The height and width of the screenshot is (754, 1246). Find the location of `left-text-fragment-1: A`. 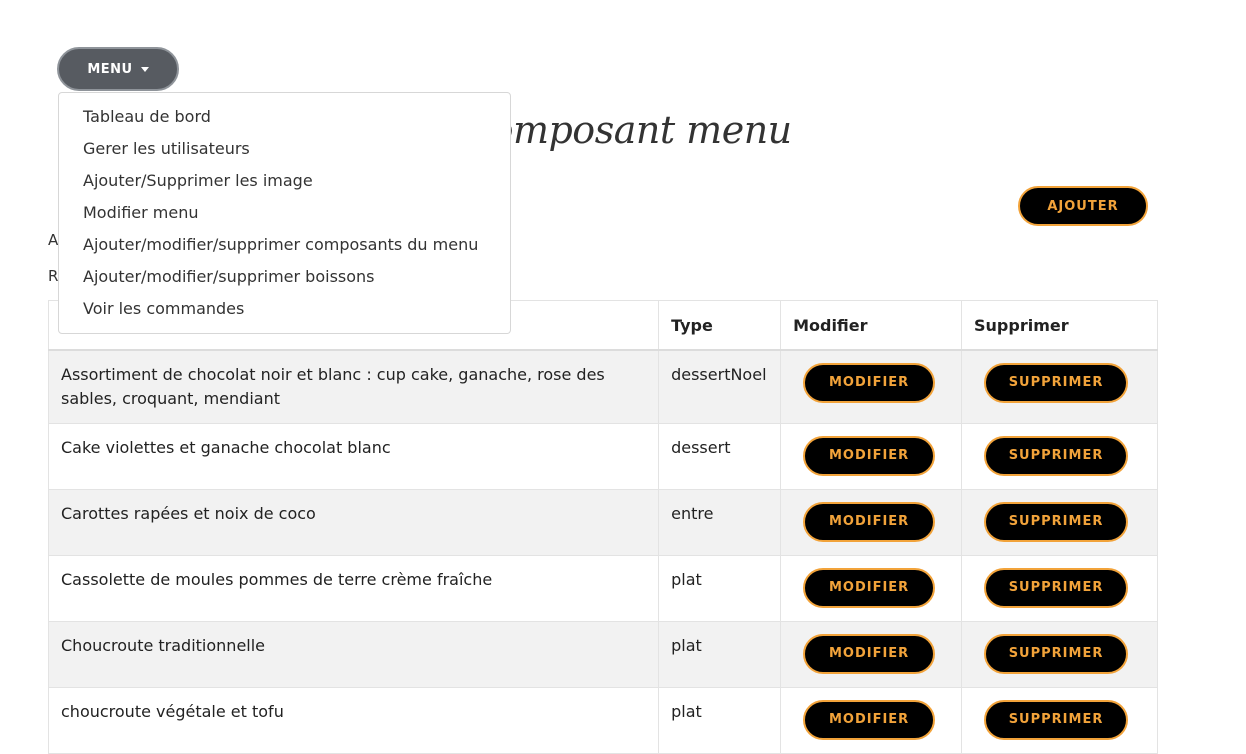

left-text-fragment-1: A is located at coordinates (53, 240).